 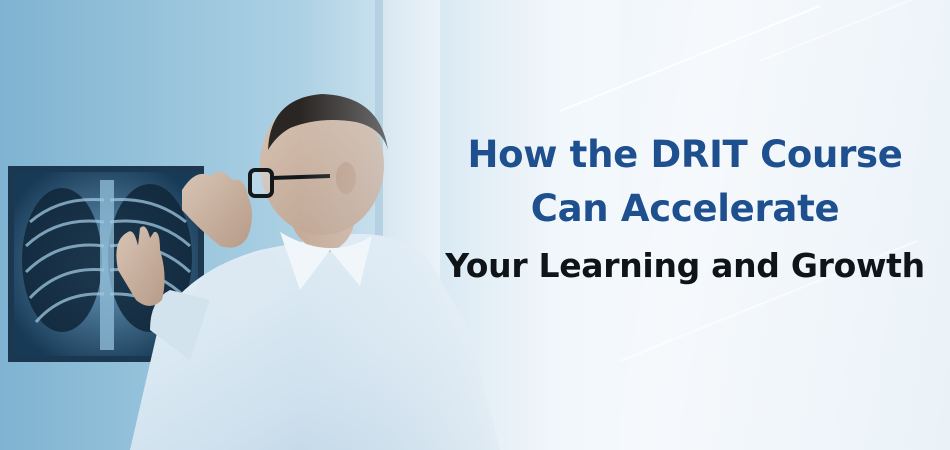 What do you see at coordinates (685, 154) in the screenshot?
I see `headline-line-1: How the DRIT Course` at bounding box center [685, 154].